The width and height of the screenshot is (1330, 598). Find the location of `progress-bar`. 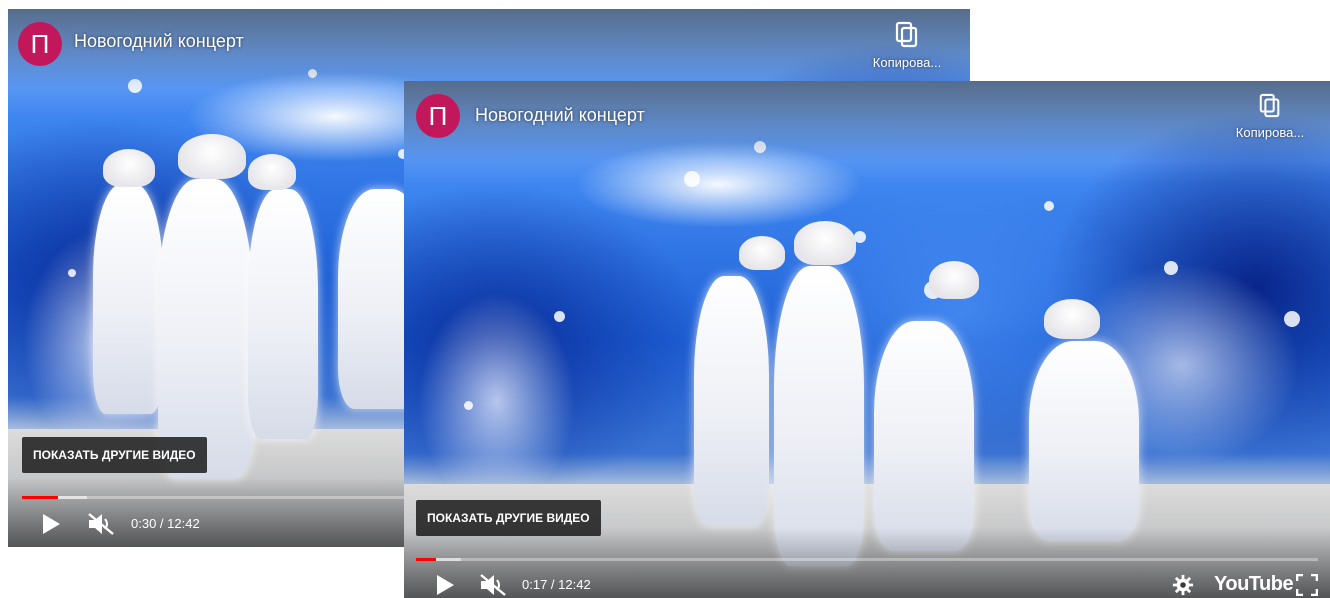

progress-bar is located at coordinates (867, 559).